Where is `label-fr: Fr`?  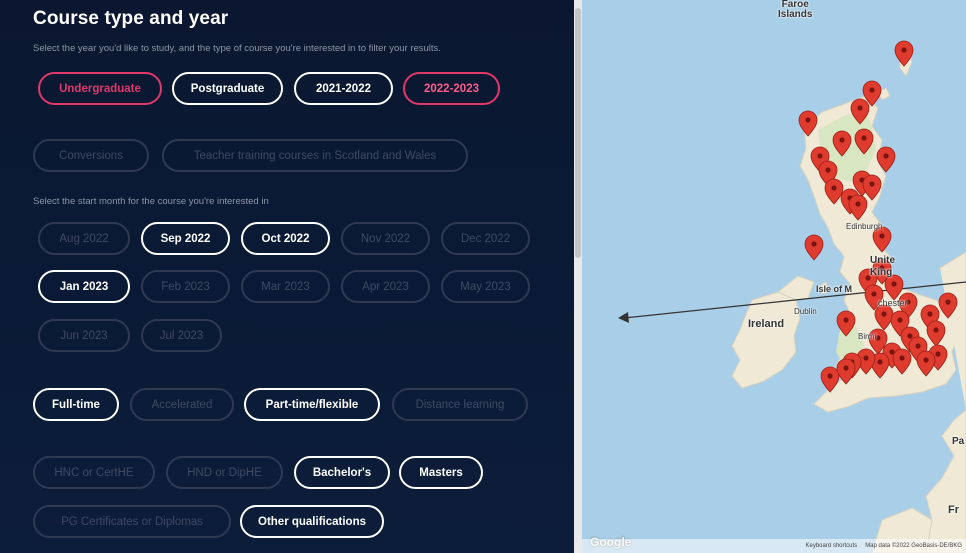 label-fr: Fr is located at coordinates (953, 510).